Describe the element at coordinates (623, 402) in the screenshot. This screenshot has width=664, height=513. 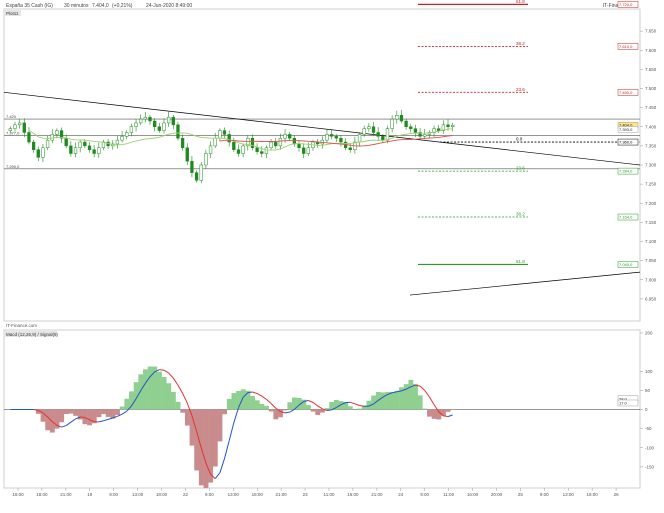
I see `osc-value-label: 17.0` at that location.